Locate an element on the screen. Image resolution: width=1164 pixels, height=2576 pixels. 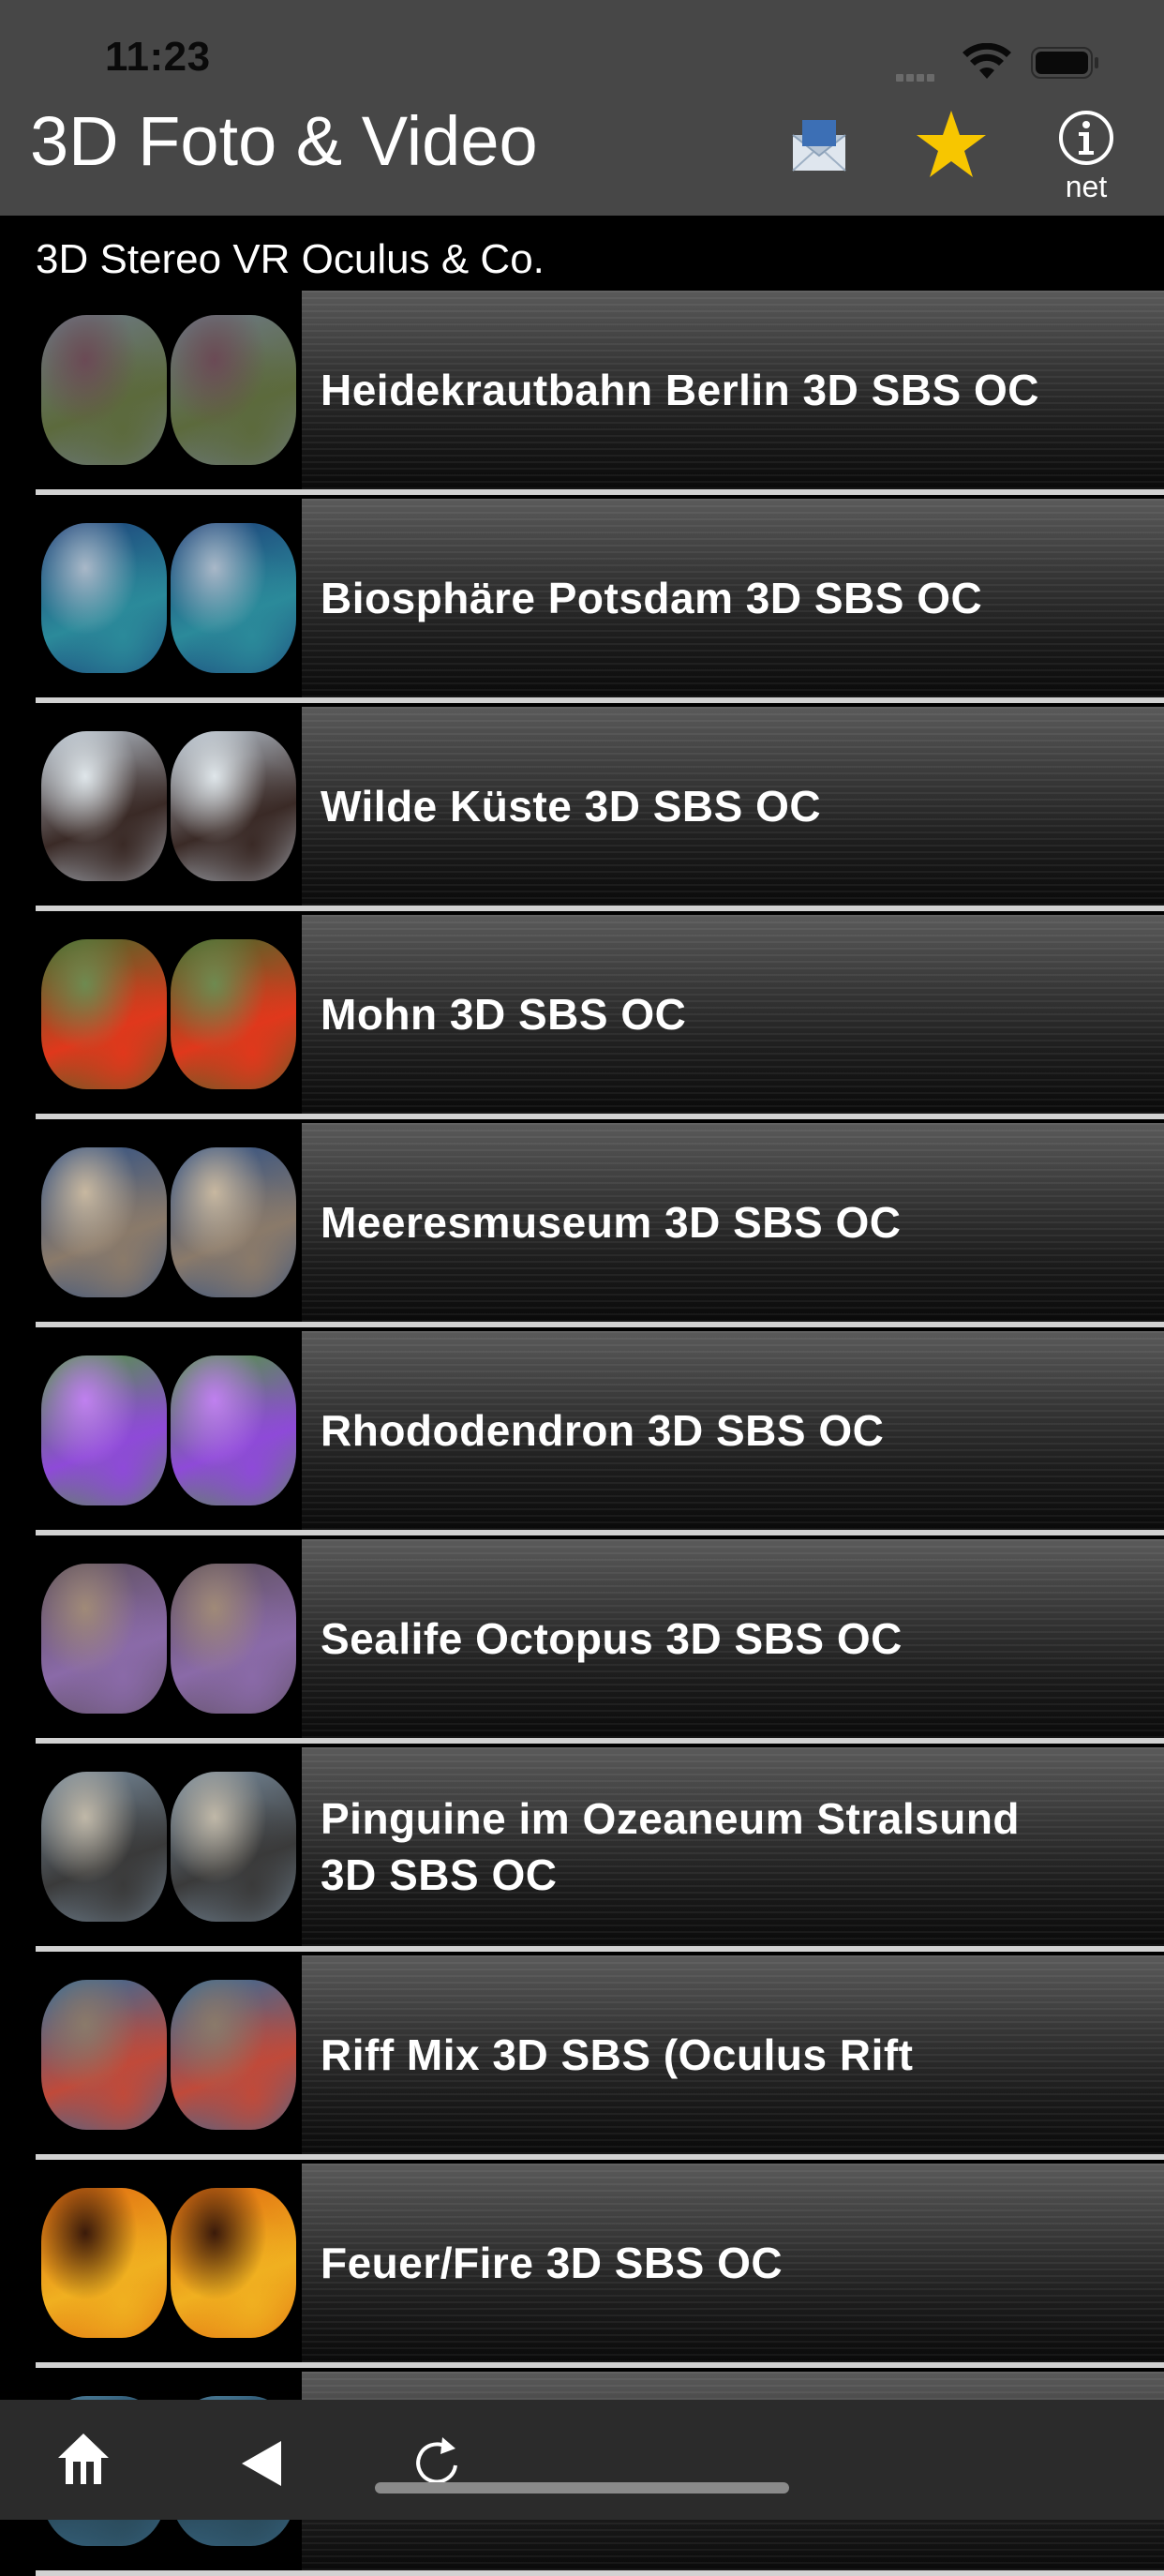
mail-icon is located at coordinates (819, 146).